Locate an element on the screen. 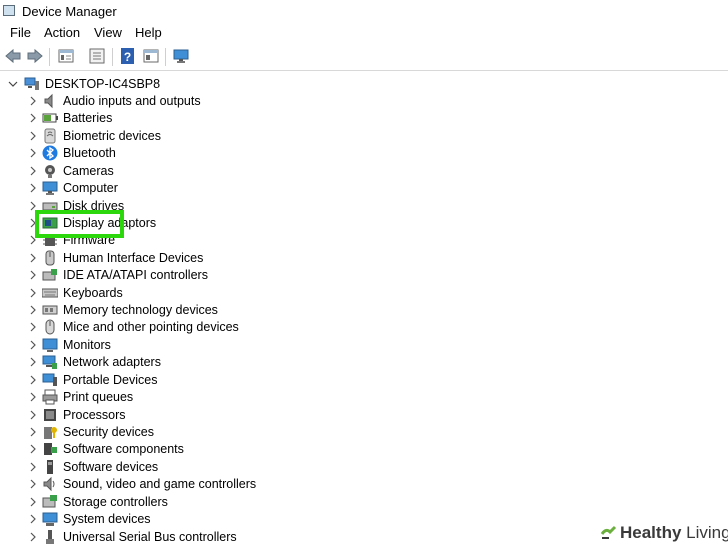 The image size is (728, 546). title-bar: Device Manager is located at coordinates (364, 11).